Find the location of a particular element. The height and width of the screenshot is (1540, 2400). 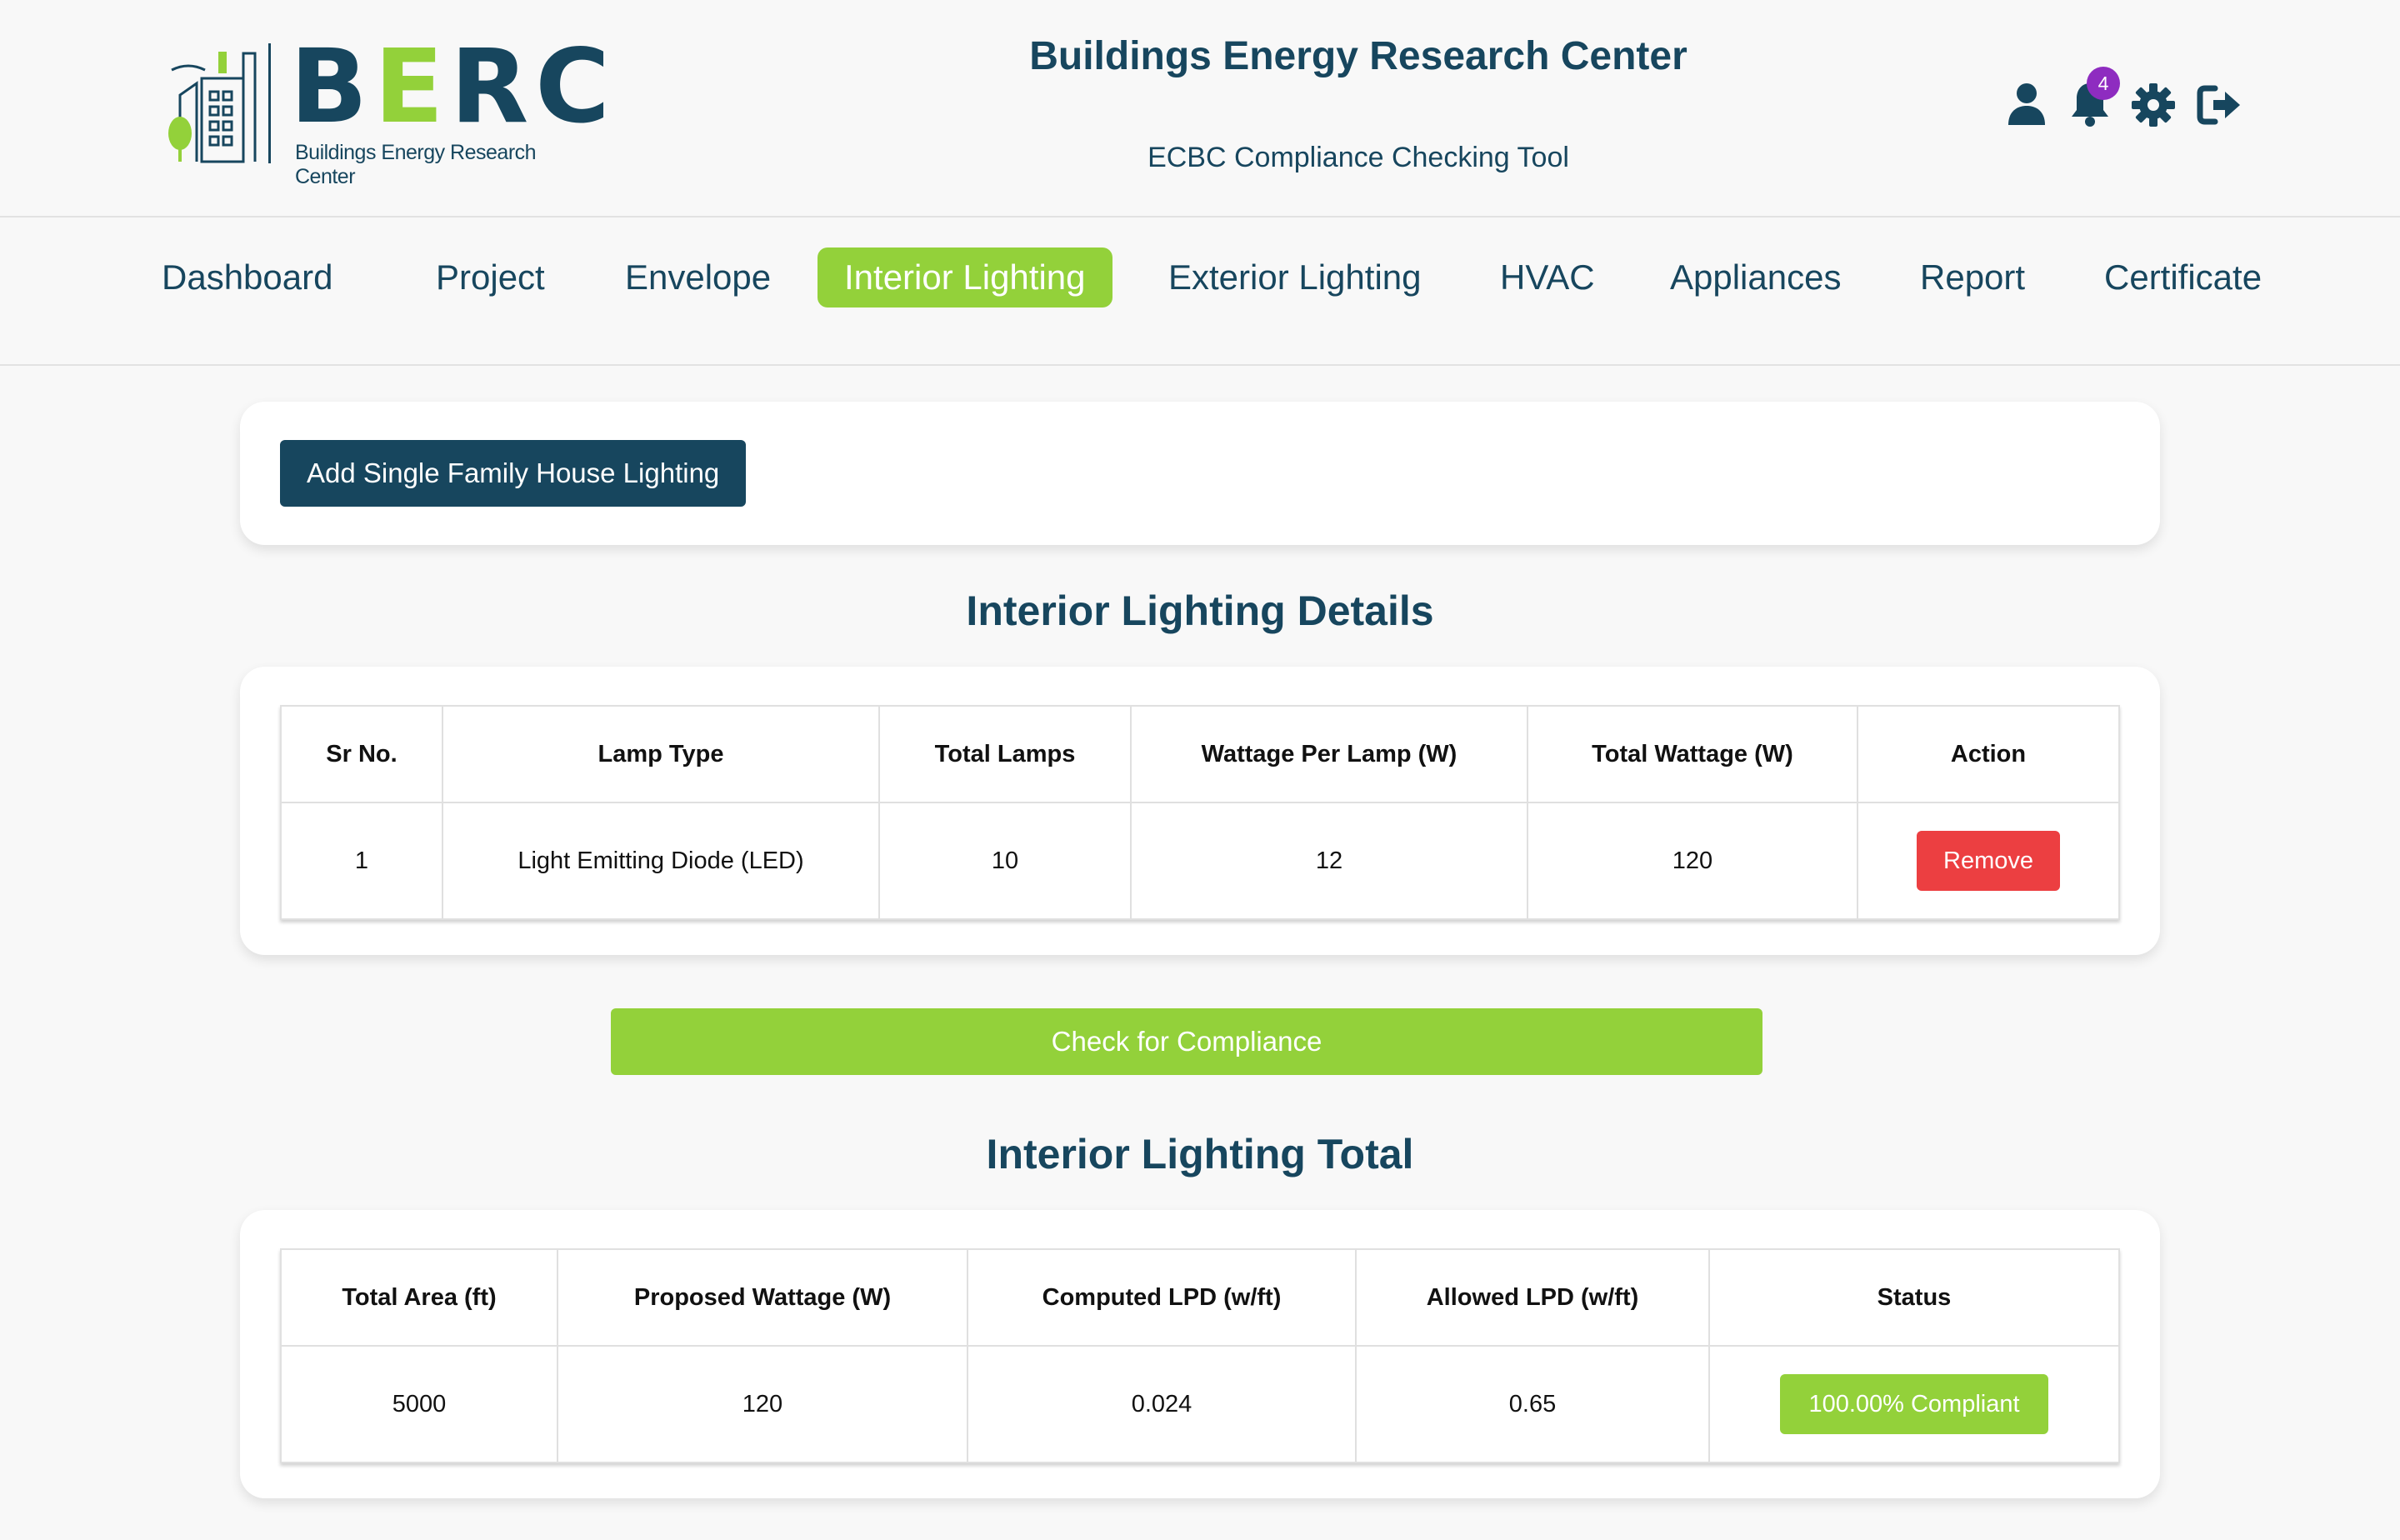

col-wattage-per-lamp: Wattage Per Lamp (W) is located at coordinates (1329, 754).